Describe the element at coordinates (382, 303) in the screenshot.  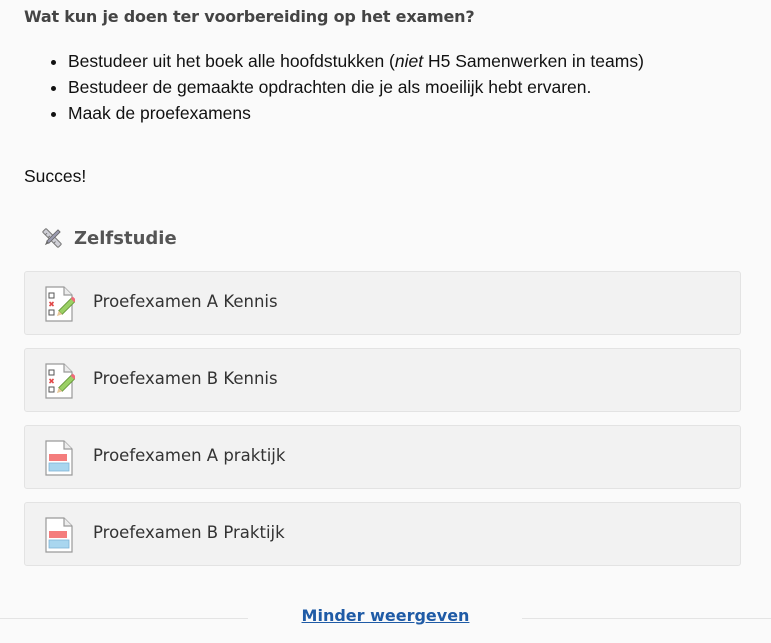
I see `activity-item-proefexamen-a-kennis: Proefexamen A Kennis` at that location.